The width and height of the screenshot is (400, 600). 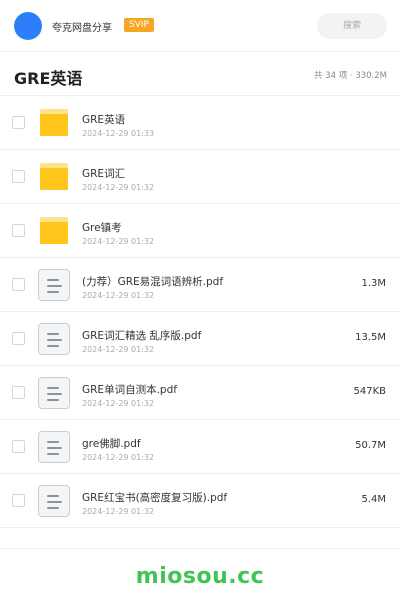 What do you see at coordinates (142, 336) in the screenshot?
I see `item-name: GRE词汇精选 乱序版.pdf` at bounding box center [142, 336].